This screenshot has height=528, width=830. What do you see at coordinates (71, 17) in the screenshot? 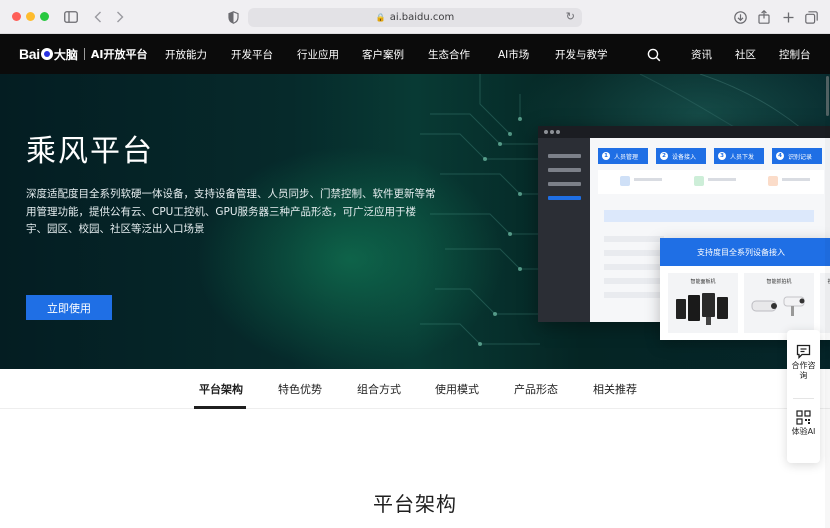
I see `sidebar-icon` at bounding box center [71, 17].